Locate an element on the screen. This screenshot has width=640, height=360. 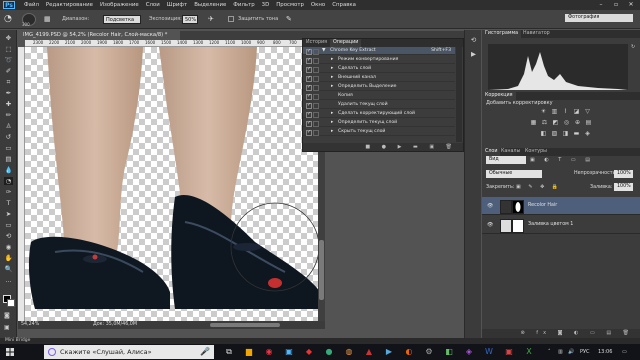
lock-icons: ▣ ✎ ✥ 🔒 is located at coordinates (541, 187).